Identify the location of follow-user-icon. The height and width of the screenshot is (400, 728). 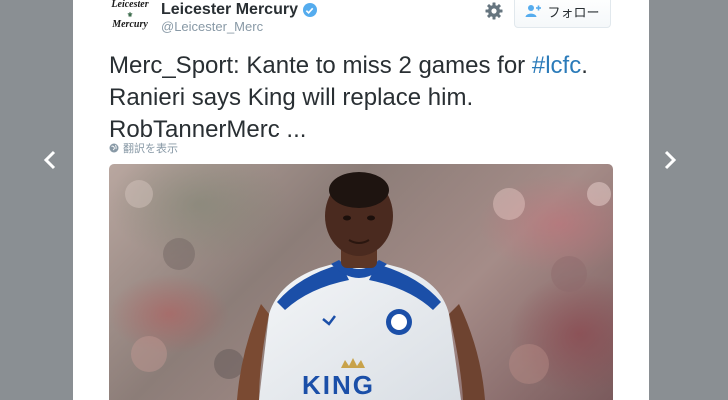
(533, 11).